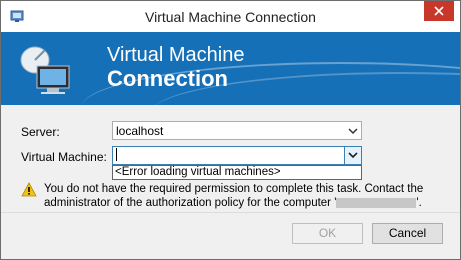  What do you see at coordinates (167, 78) in the screenshot?
I see `banner-title-line2: Connection` at bounding box center [167, 78].